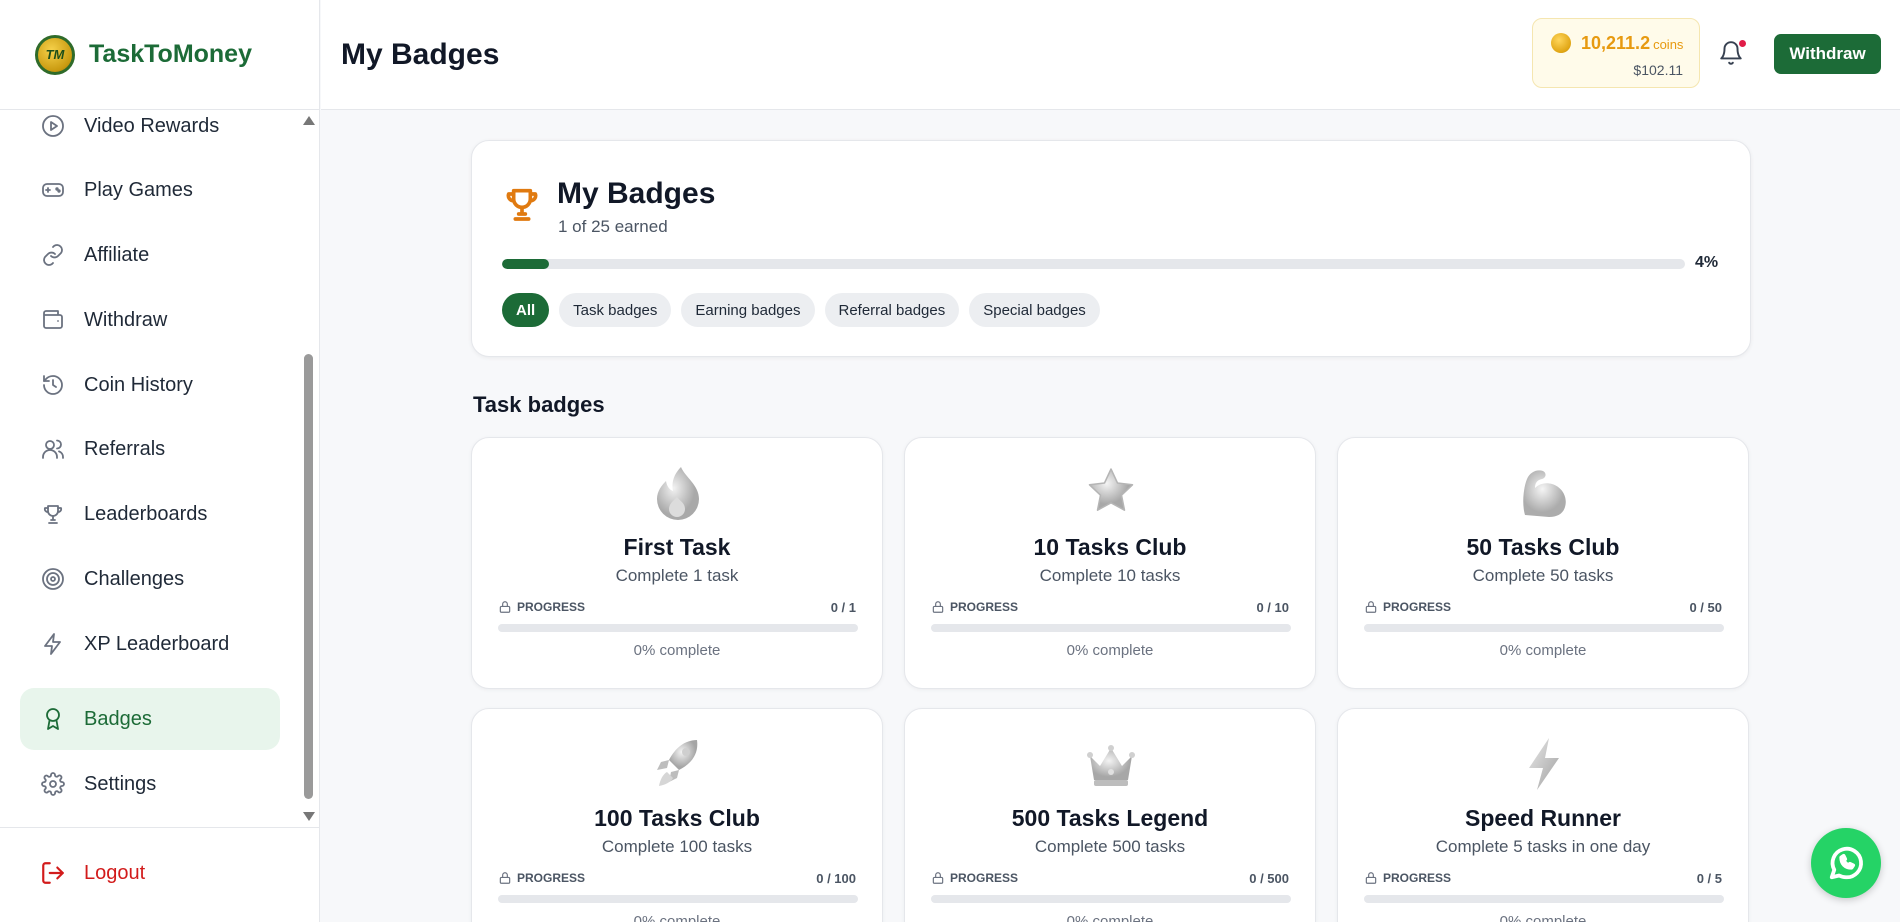 Image resolution: width=1900 pixels, height=922 pixels. I want to click on scroll-up-arrow-icon, so click(309, 120).